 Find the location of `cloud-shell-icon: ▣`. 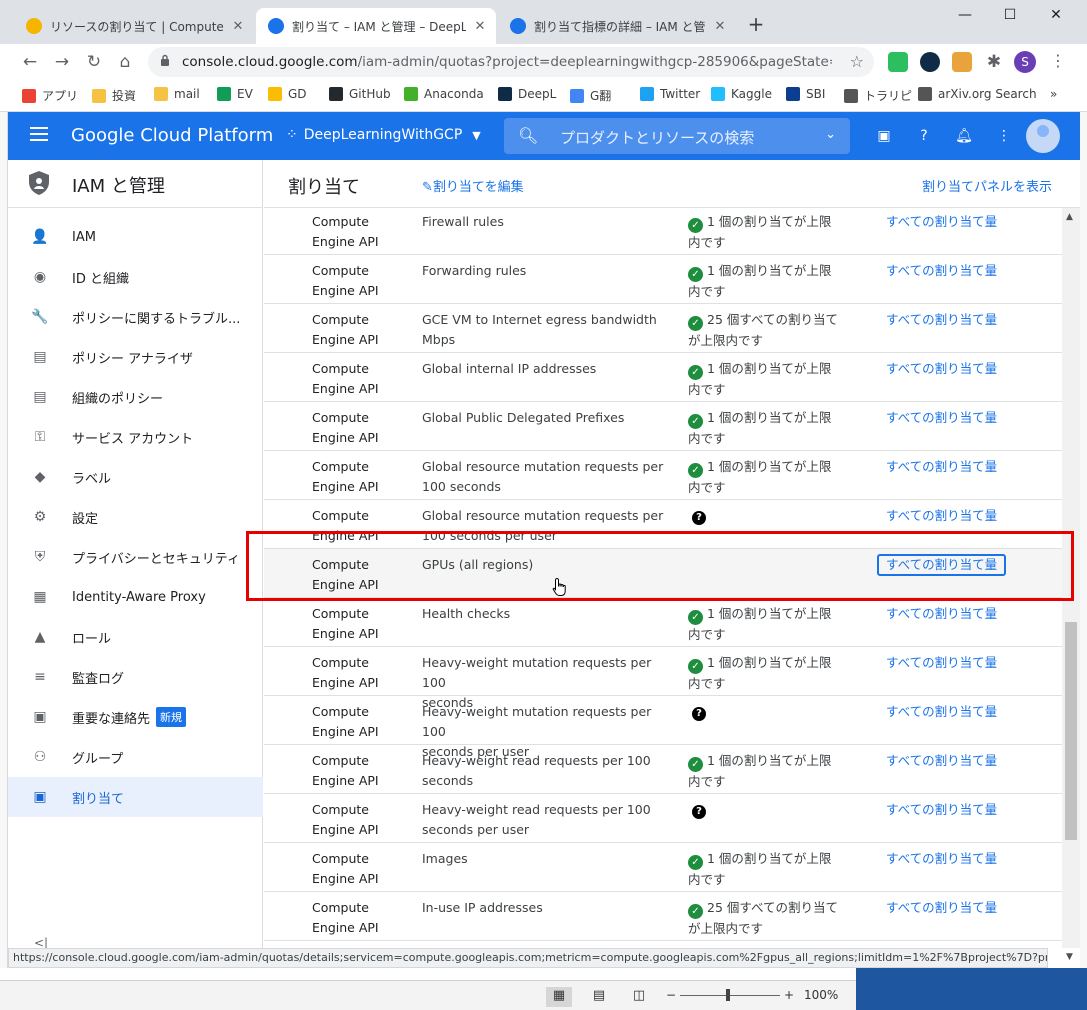

cloud-shell-icon: ▣ is located at coordinates (884, 136).